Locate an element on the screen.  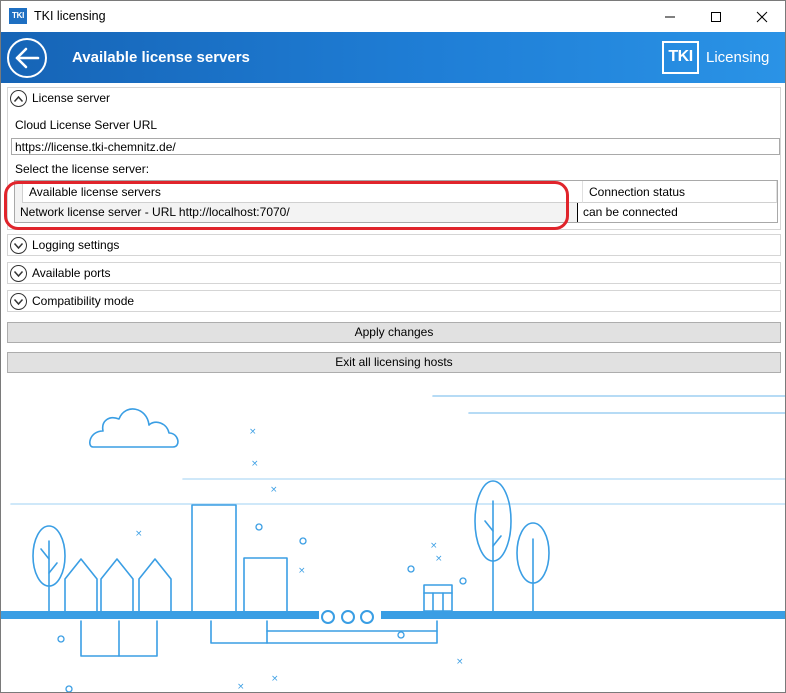
page-title: Available license servers is located at coordinates (161, 57).